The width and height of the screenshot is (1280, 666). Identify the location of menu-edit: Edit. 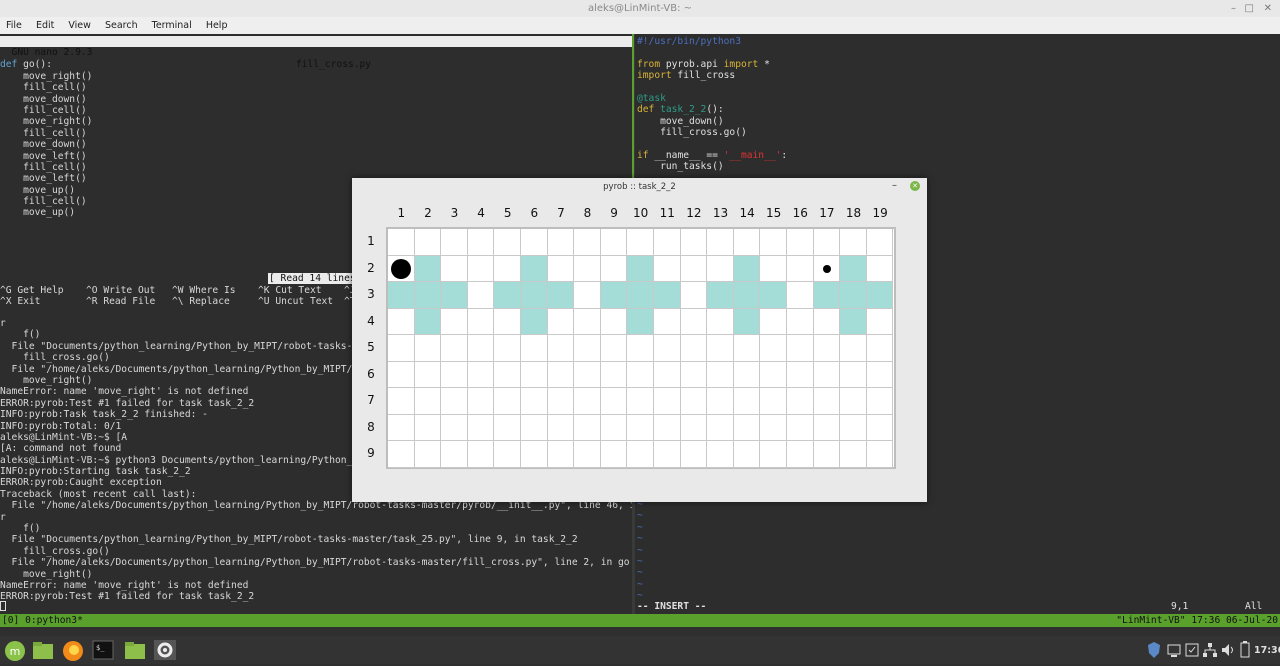
(44, 24).